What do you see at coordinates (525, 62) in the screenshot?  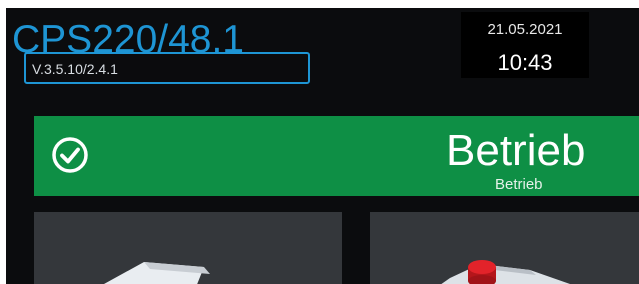 I see `clock-time: 10:43` at bounding box center [525, 62].